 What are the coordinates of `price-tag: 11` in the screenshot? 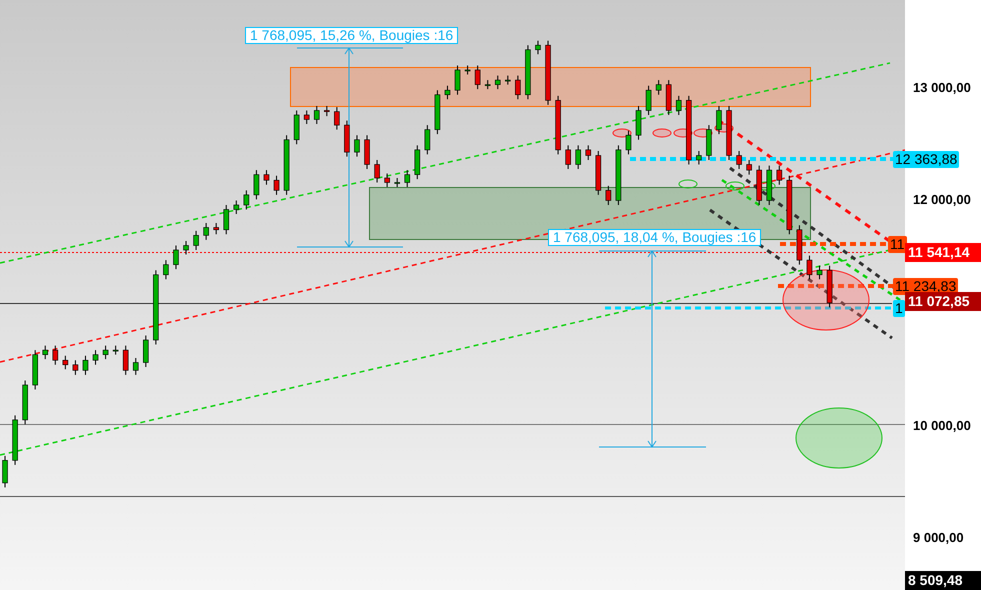 It's located at (897, 244).